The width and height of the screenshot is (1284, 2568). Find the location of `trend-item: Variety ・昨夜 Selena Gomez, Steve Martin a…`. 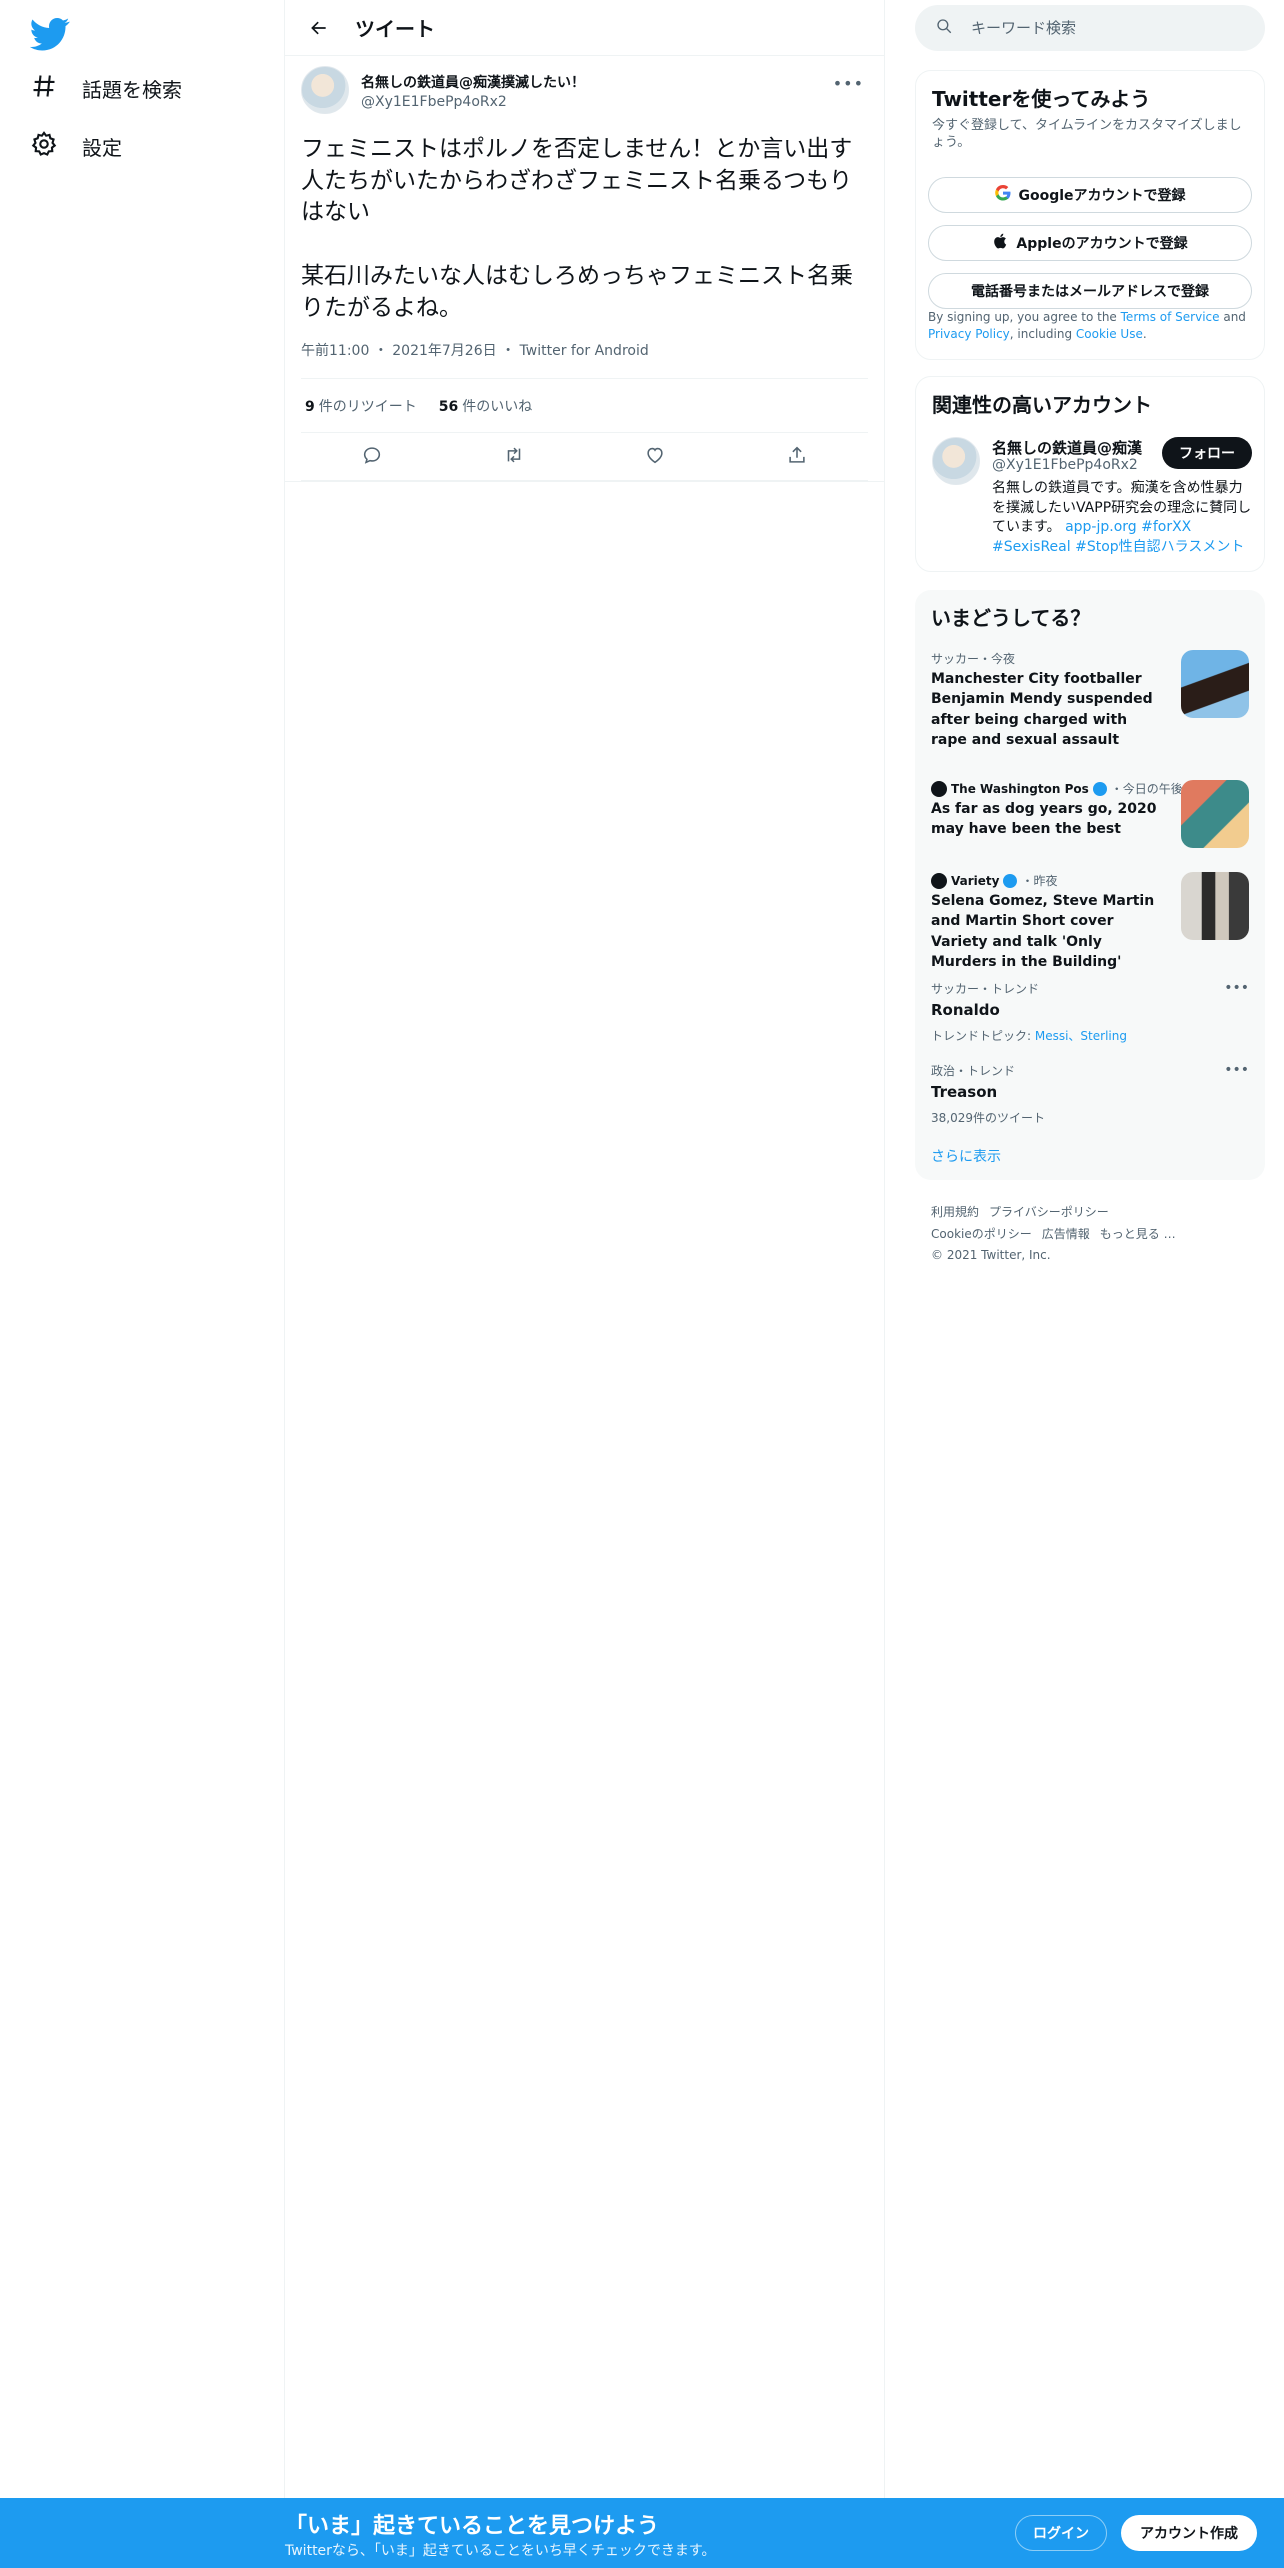

trend-item: Variety ・昨夜 Selena Gomez, Steve Martin a… is located at coordinates (1090, 922).